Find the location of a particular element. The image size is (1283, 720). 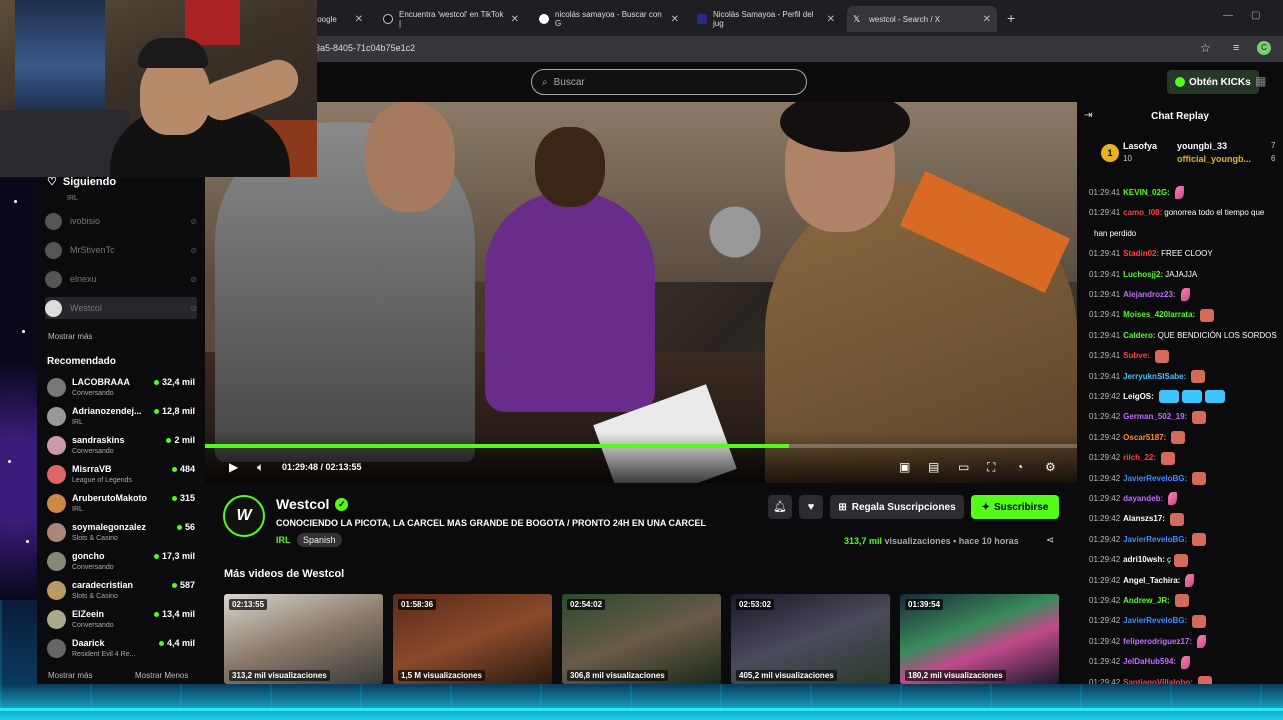

gift-subscriptions-button: ⊞ Regala Suscripciones is located at coordinates (897, 507).